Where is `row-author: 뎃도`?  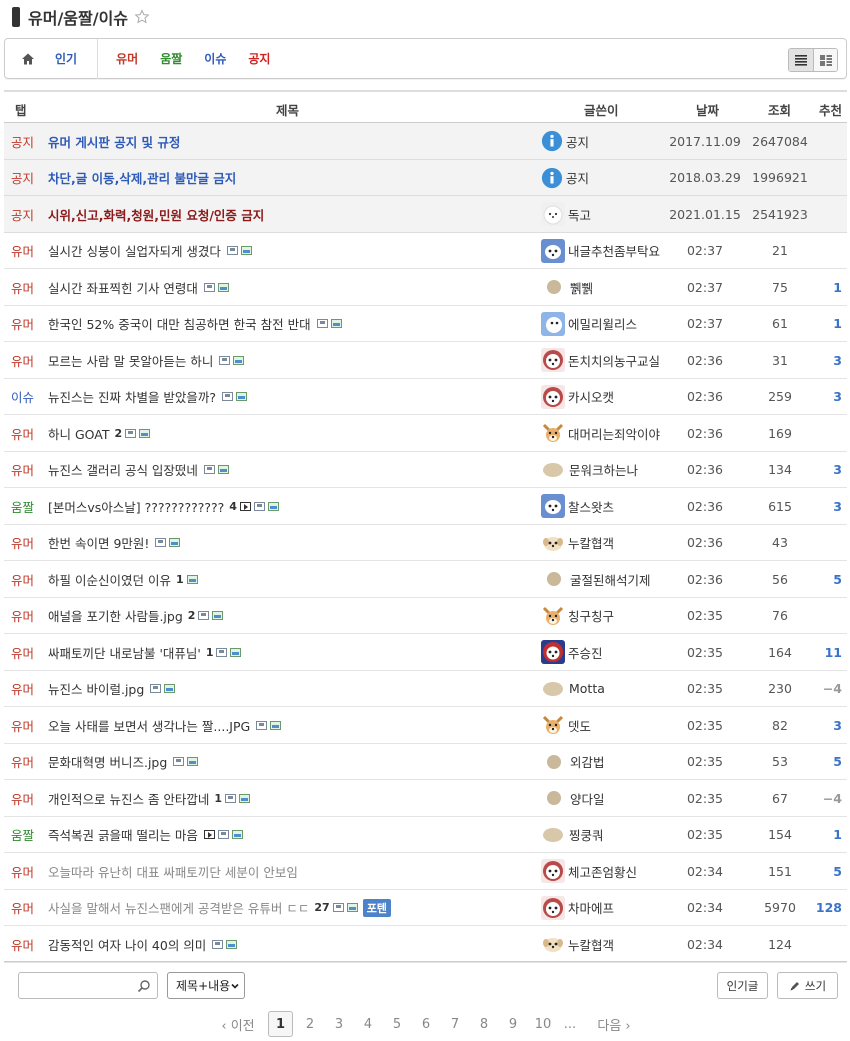
row-author: 뎃도 is located at coordinates (566, 725).